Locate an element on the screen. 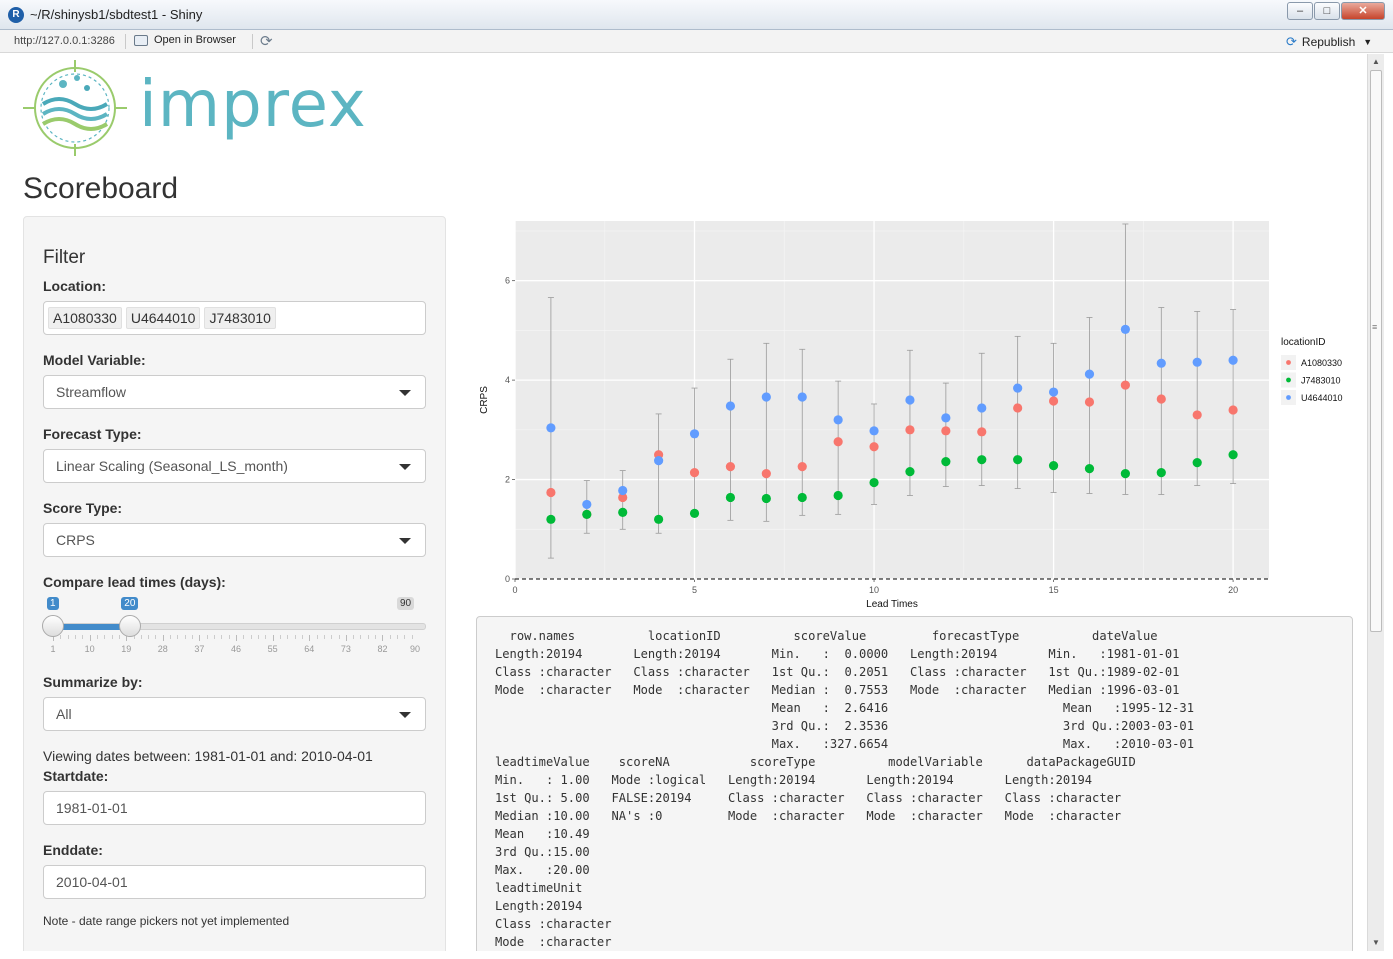 This screenshot has width=1393, height=959. slider-tick-label: 28 is located at coordinates (162, 649).